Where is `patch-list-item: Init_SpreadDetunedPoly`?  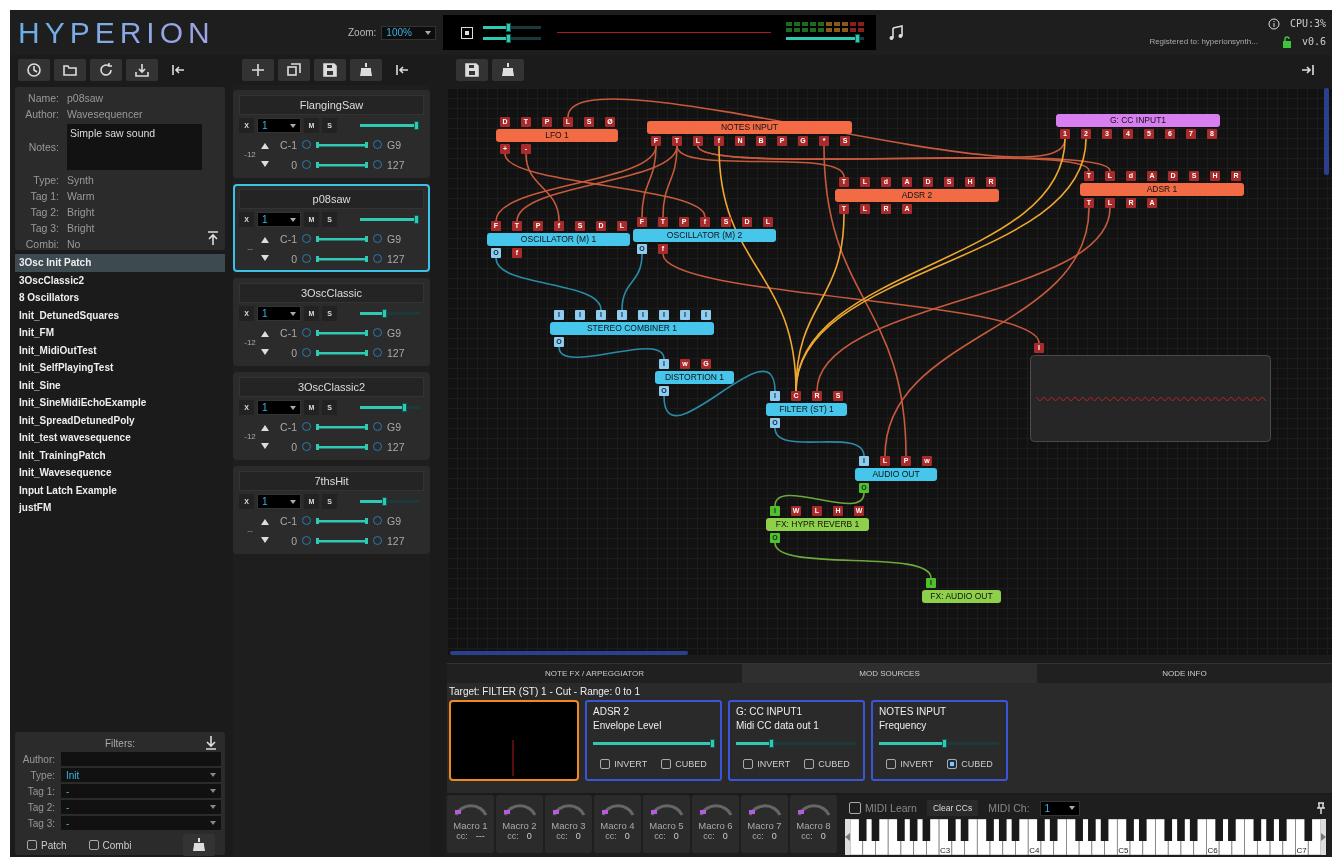
patch-list-item: Init_SpreadDetunedPoly is located at coordinates (120, 420).